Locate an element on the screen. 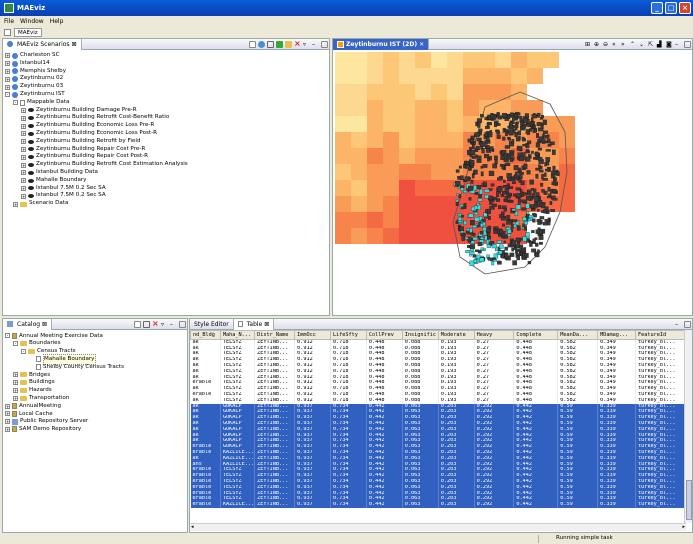  camera-icon: ◙ is located at coordinates (669, 44).